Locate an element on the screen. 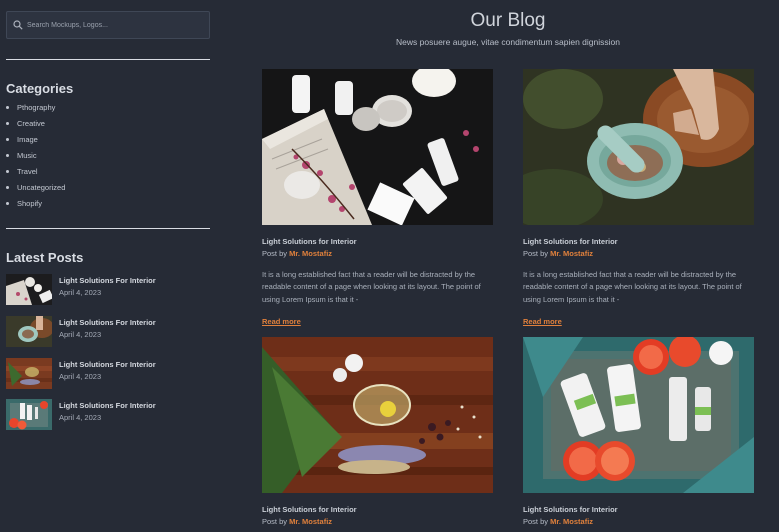 This screenshot has width=779, height=532. category-item: Shopify is located at coordinates (35, 203).